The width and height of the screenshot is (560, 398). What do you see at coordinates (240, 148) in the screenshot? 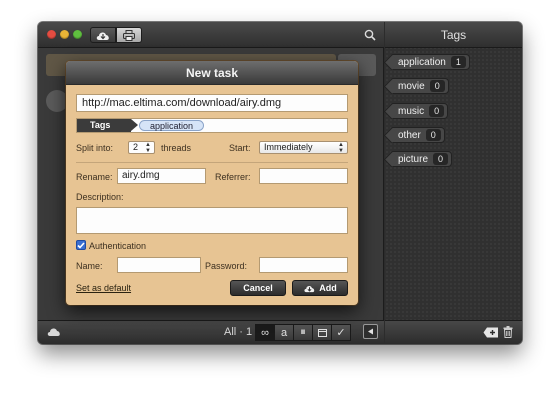
I see `start-label: Start:` at bounding box center [240, 148].